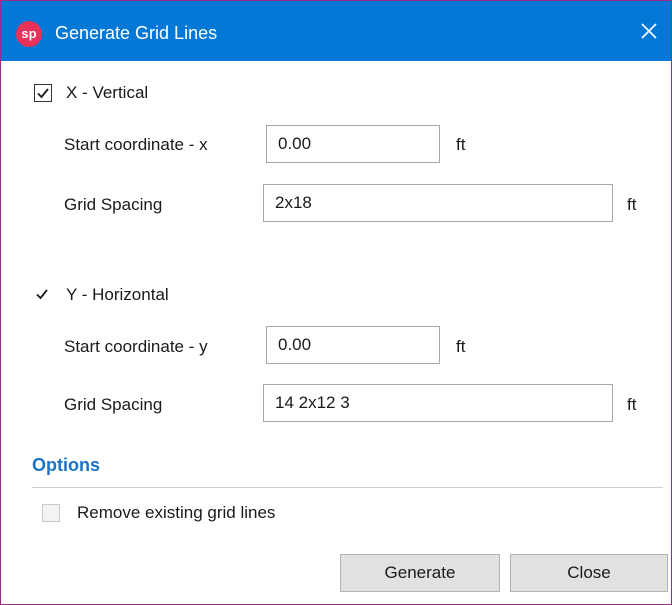  I want to click on grid-spacing-x-input, so click(438, 203).